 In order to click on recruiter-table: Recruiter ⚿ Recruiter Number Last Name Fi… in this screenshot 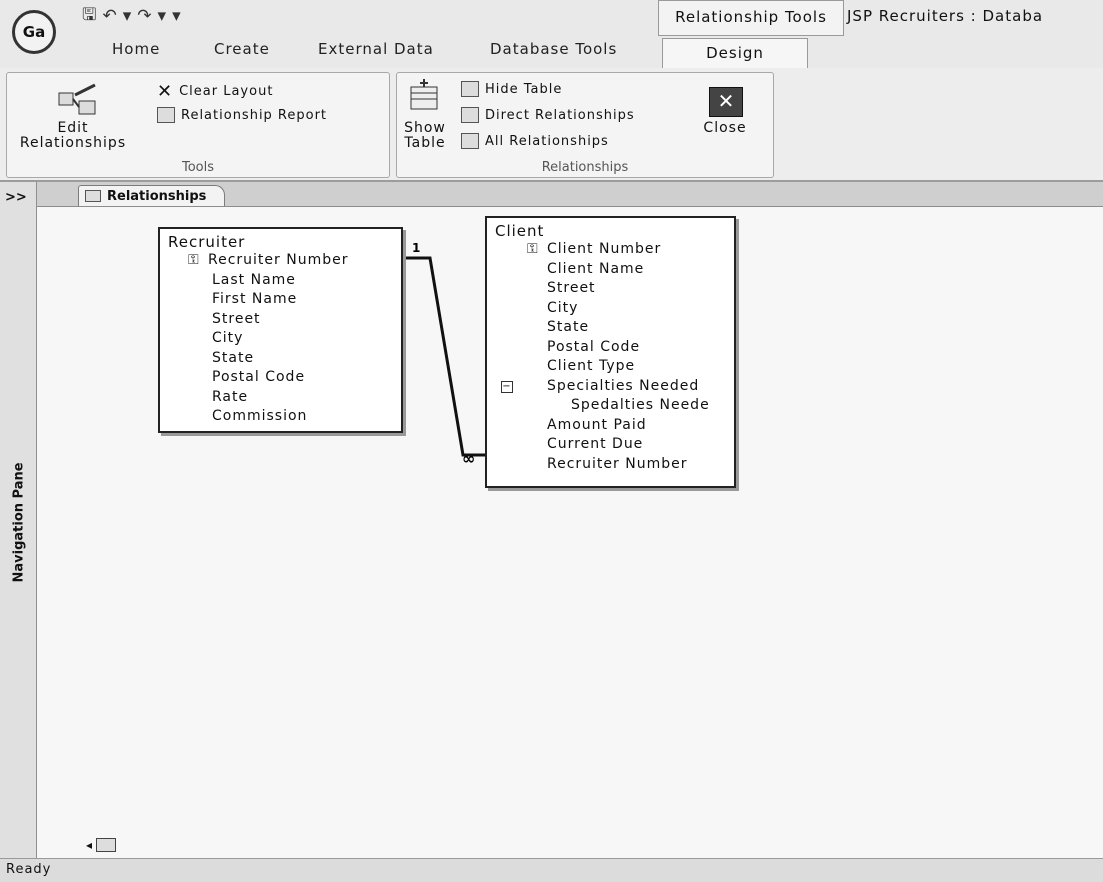, I will do `click(280, 330)`.